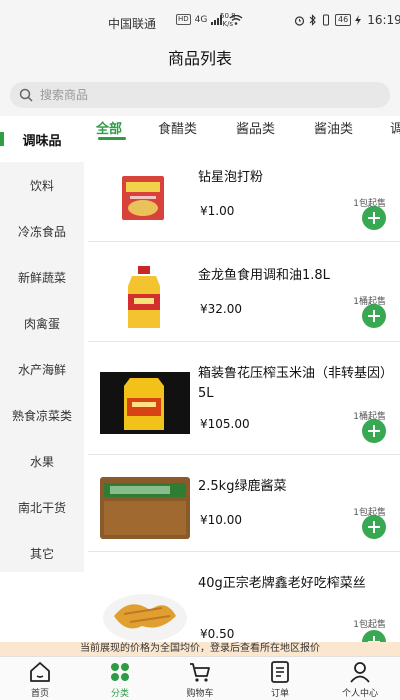 The width and height of the screenshot is (400, 700). I want to click on nav-profile: 个人中心, so click(360, 678).